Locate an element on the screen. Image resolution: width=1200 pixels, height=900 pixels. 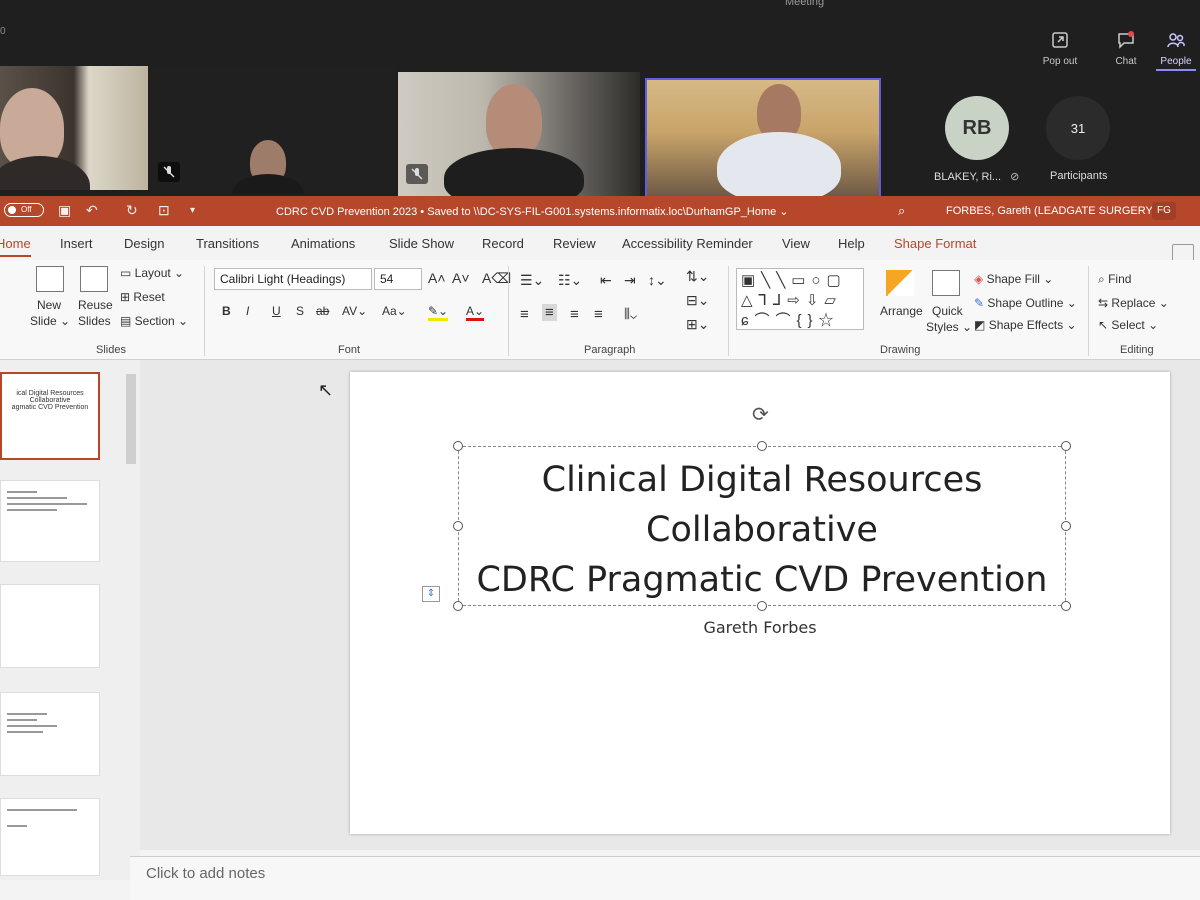
user-name: FORBES, Gareth (LEADGATE SURGERY) is located at coordinates (1051, 211).